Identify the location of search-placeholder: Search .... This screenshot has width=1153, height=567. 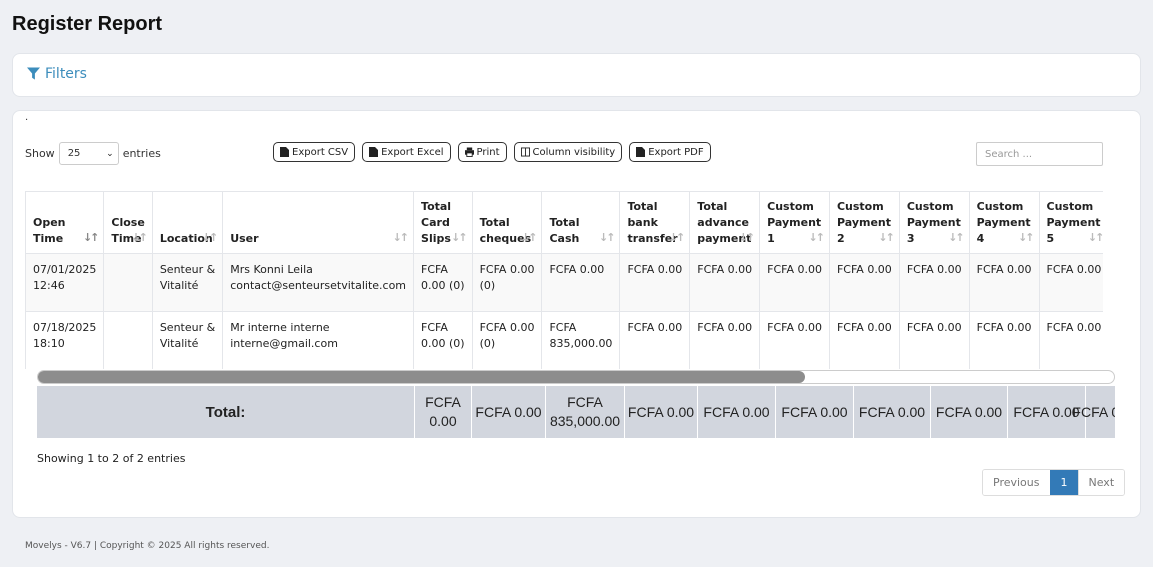
(1009, 154).